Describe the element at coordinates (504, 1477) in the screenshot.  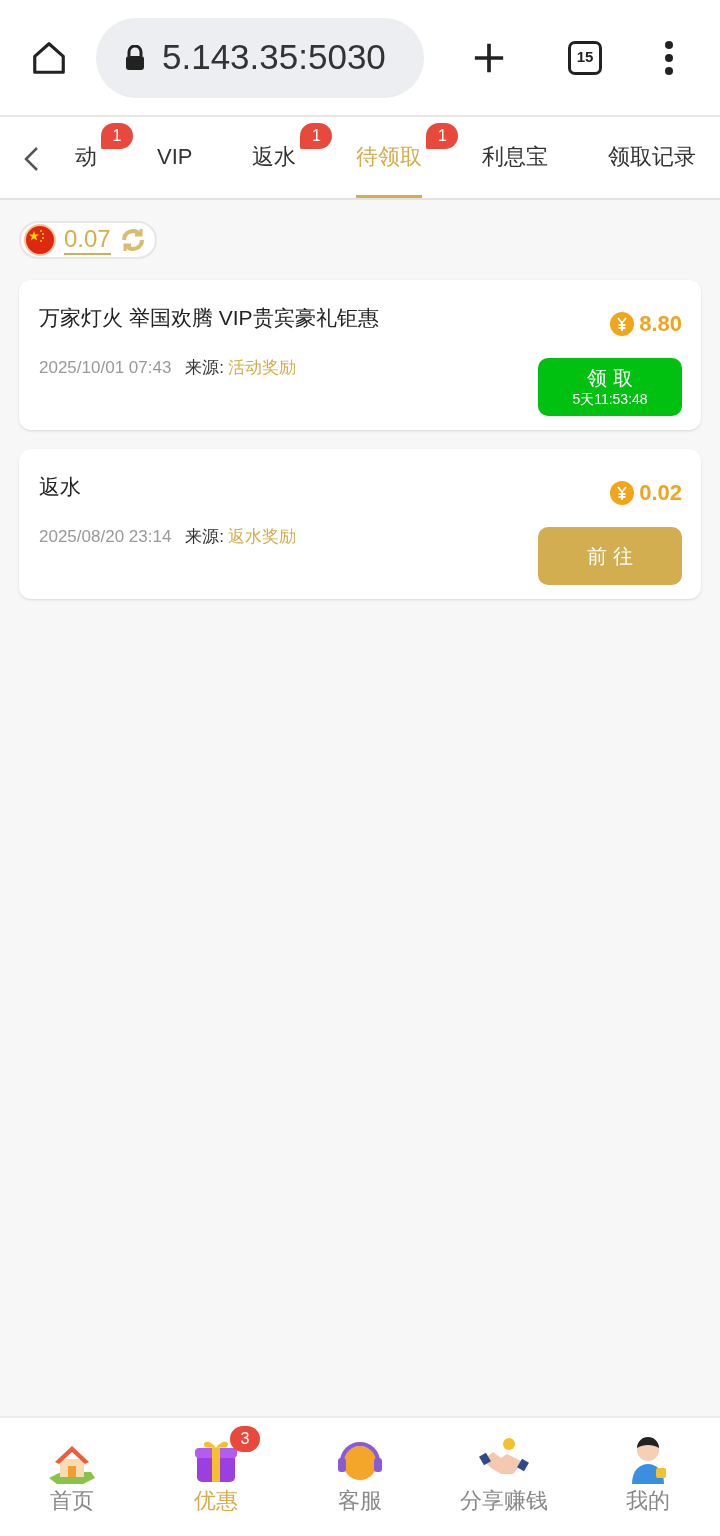
I see `nav-item: 分享赚钱` at that location.